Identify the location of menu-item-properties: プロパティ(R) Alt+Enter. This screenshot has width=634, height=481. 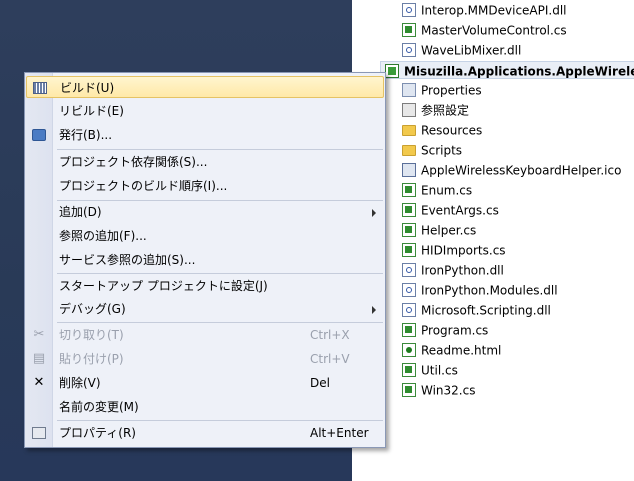
(205, 433).